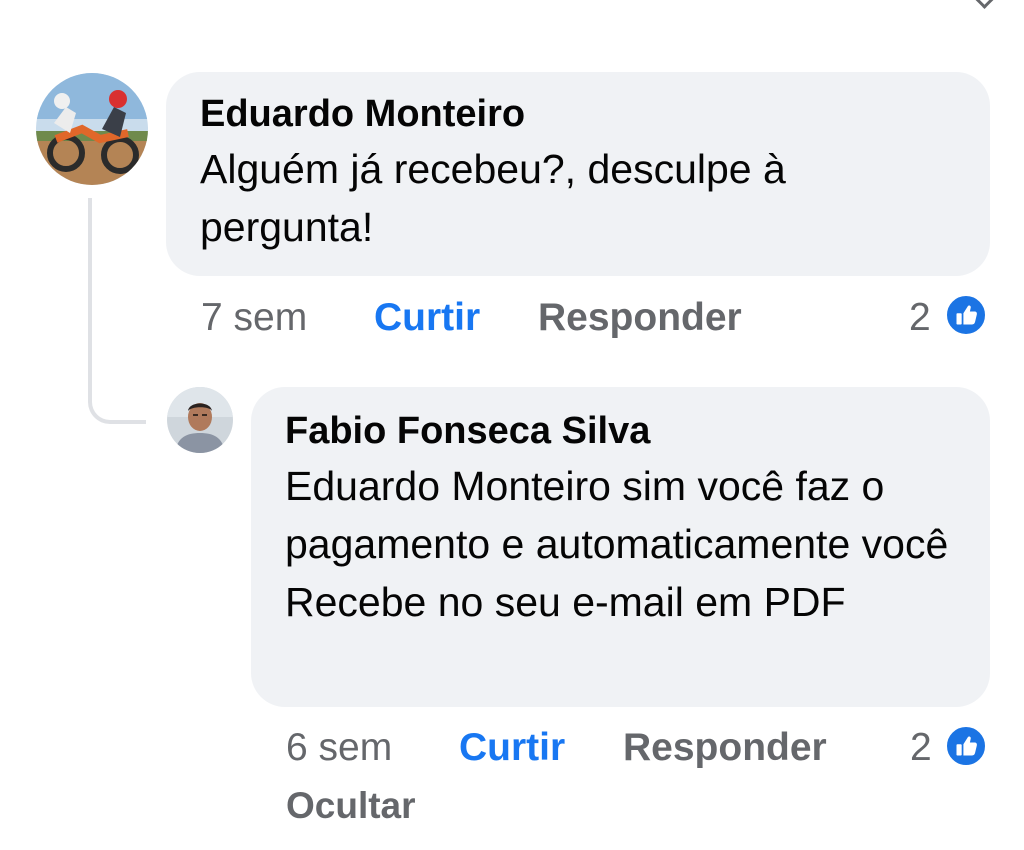 This screenshot has width=1024, height=850. Describe the element at coordinates (351, 806) in the screenshot. I see `hide-replies-button: Ocultar` at that location.